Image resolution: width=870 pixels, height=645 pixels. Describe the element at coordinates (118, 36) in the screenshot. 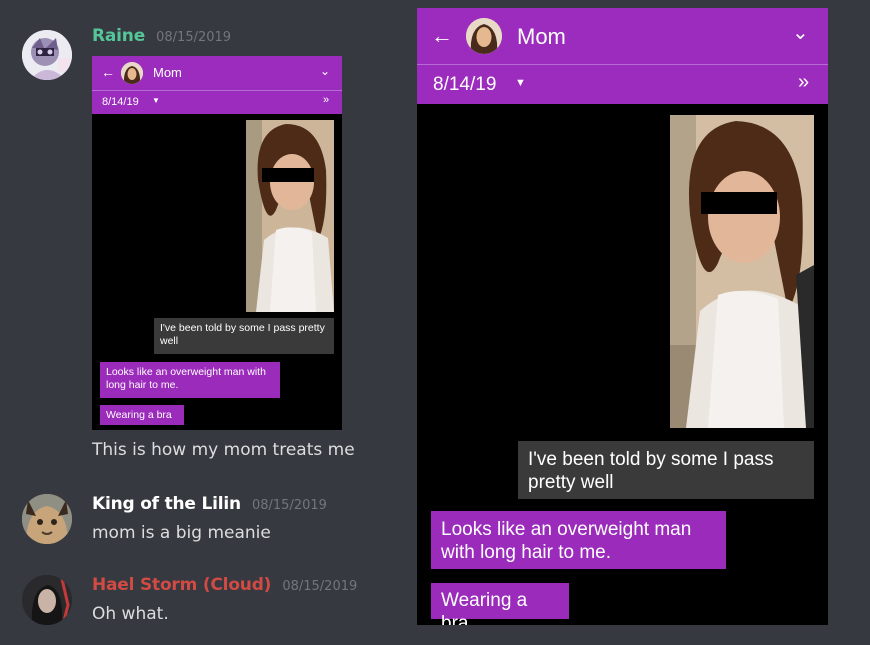

I see `author-name: Raine` at that location.